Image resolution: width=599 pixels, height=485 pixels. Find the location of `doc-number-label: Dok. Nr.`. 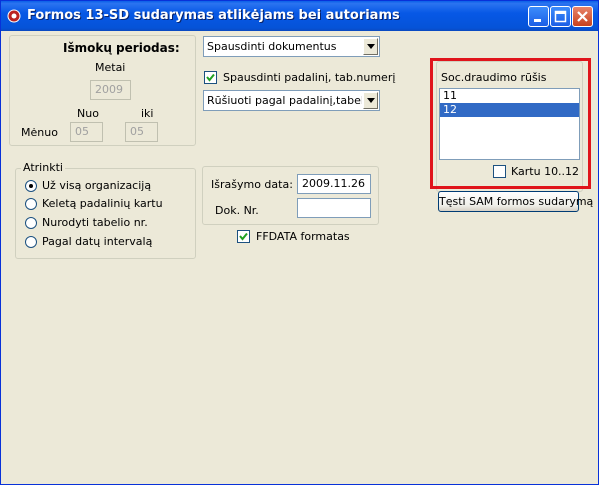

doc-number-label: Dok. Nr. is located at coordinates (237, 210).